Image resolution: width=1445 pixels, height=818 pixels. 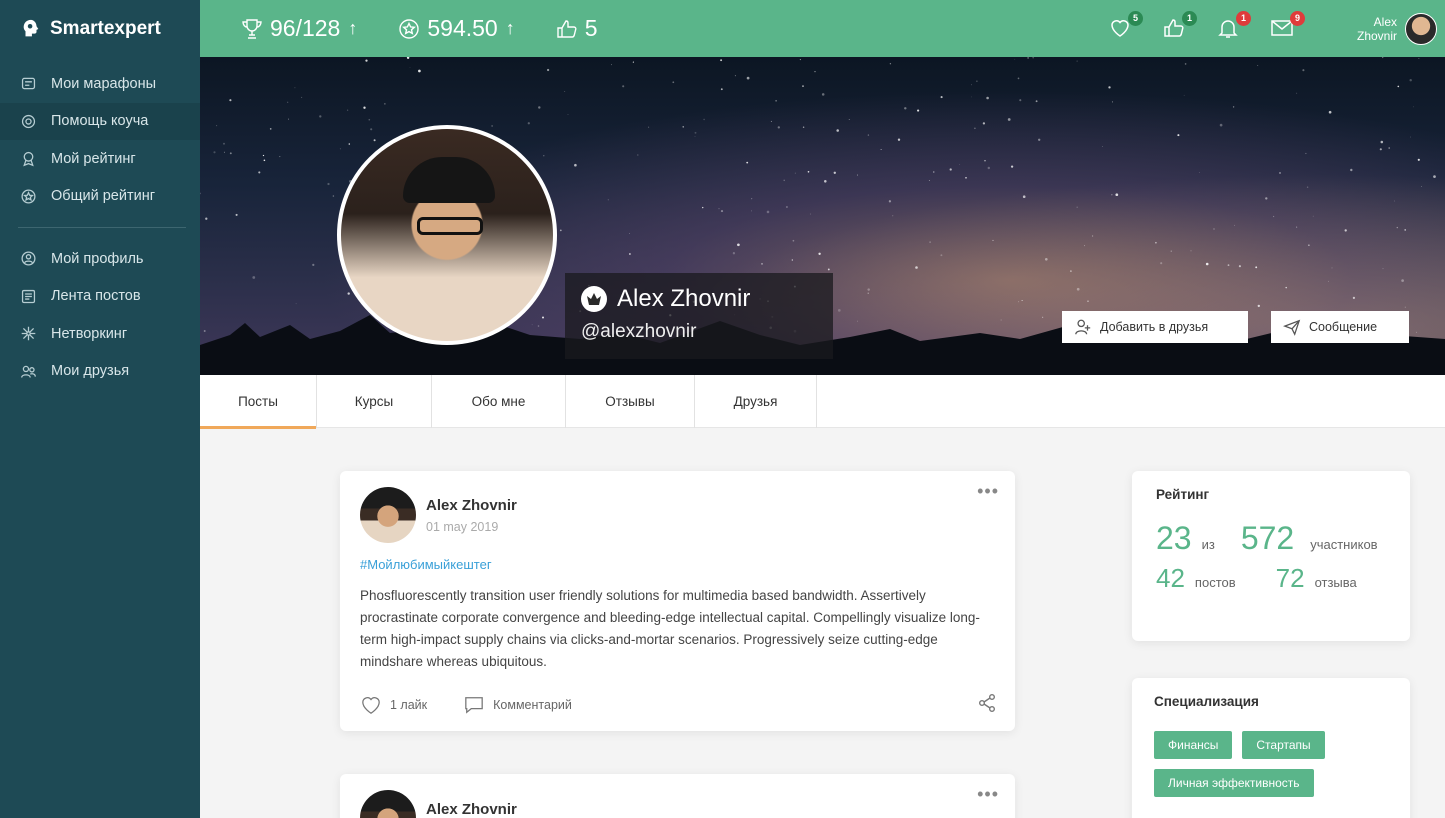 What do you see at coordinates (576, 28) in the screenshot?
I see `stat-likes: 5` at bounding box center [576, 28].